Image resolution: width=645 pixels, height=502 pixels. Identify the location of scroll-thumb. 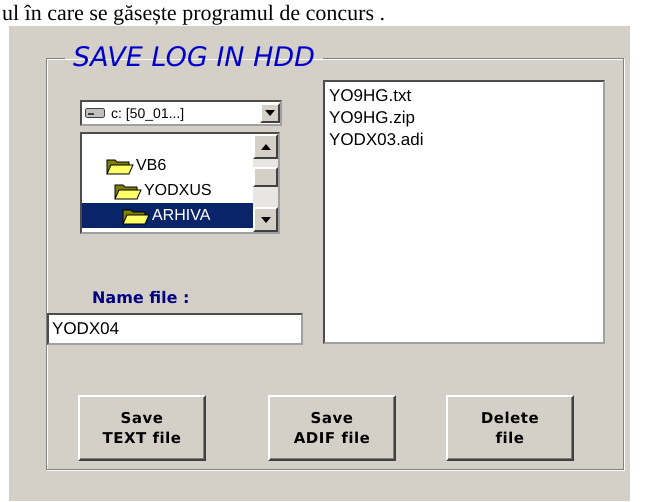
(265, 177).